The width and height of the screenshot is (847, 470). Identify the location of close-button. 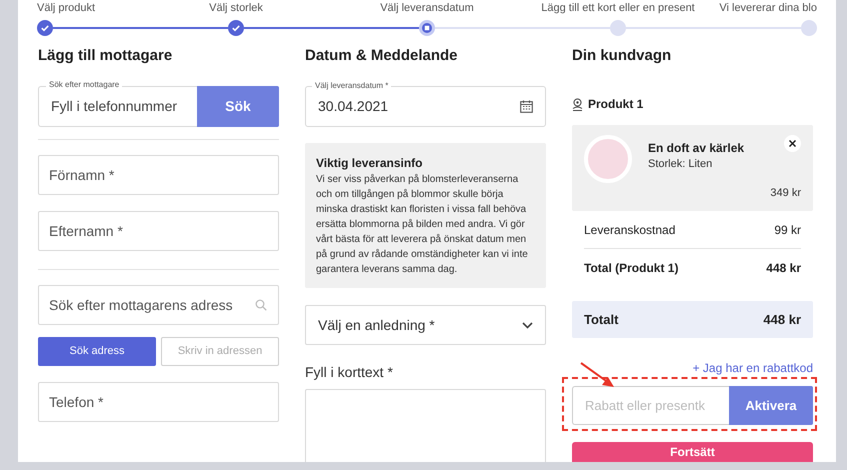
(792, 143).